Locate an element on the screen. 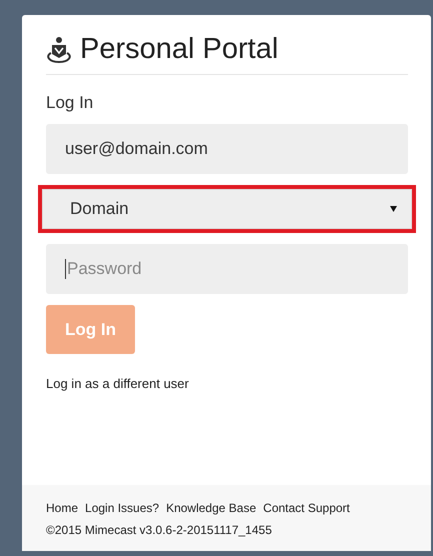 The width and height of the screenshot is (433, 556). footer-link: Contact Support is located at coordinates (306, 508).